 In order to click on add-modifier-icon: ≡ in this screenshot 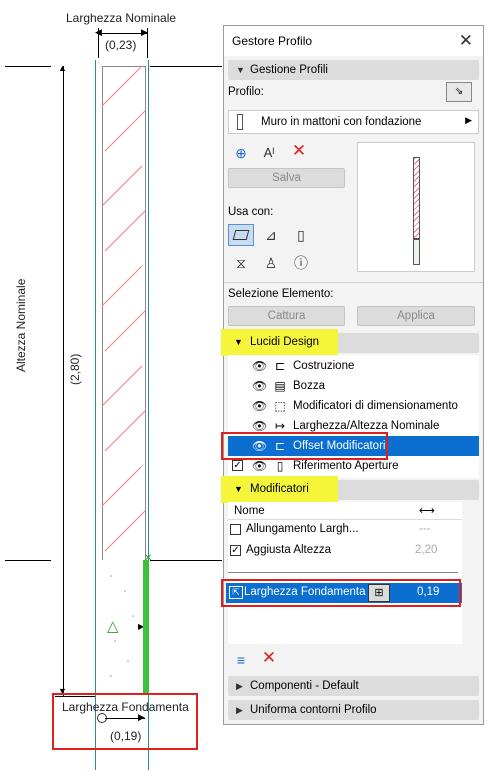, I will do `click(241, 660)`.